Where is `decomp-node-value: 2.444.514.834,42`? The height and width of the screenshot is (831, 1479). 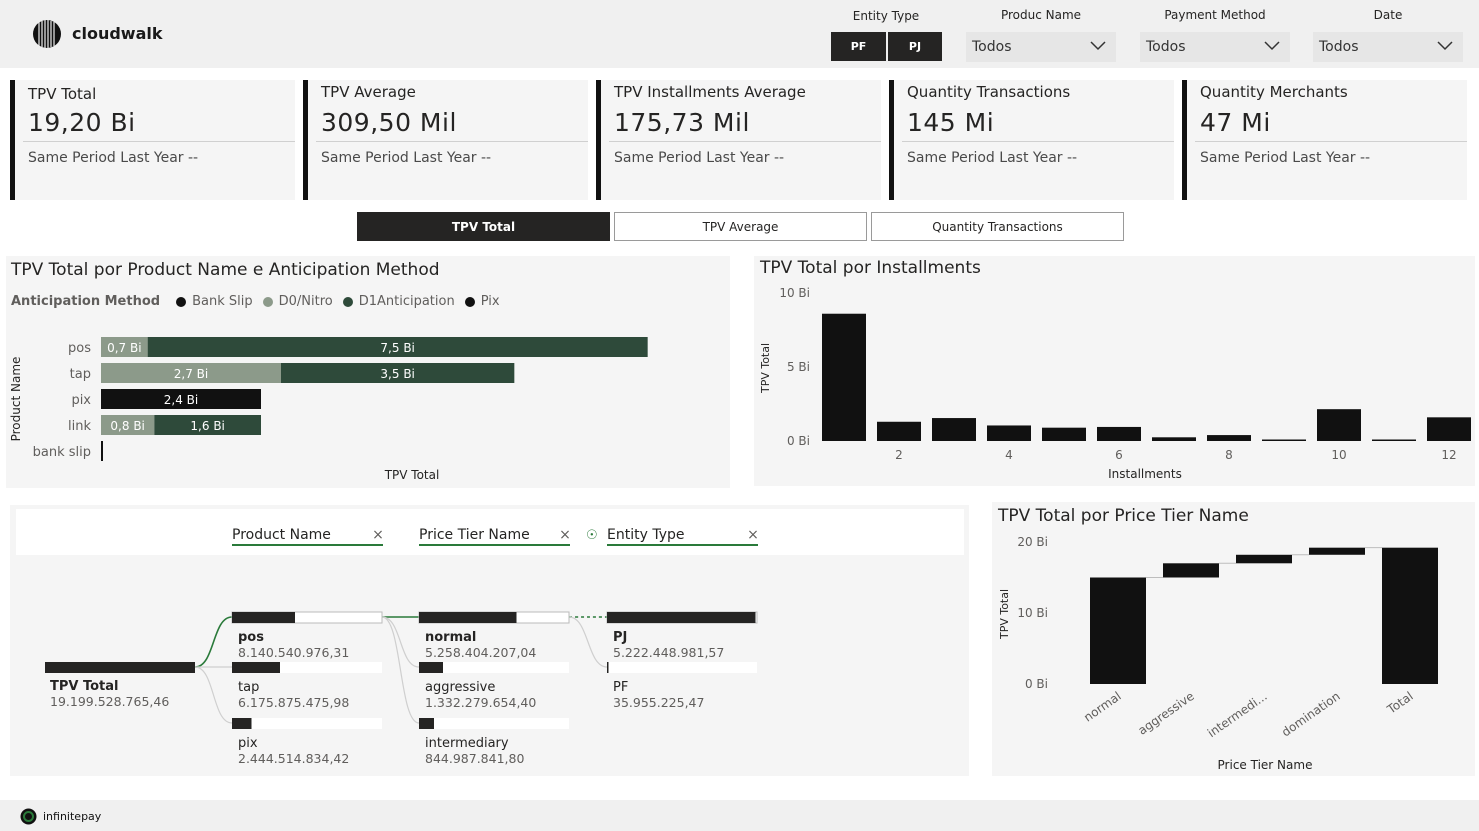
decomp-node-value: 2.444.514.834,42 is located at coordinates (293, 758).